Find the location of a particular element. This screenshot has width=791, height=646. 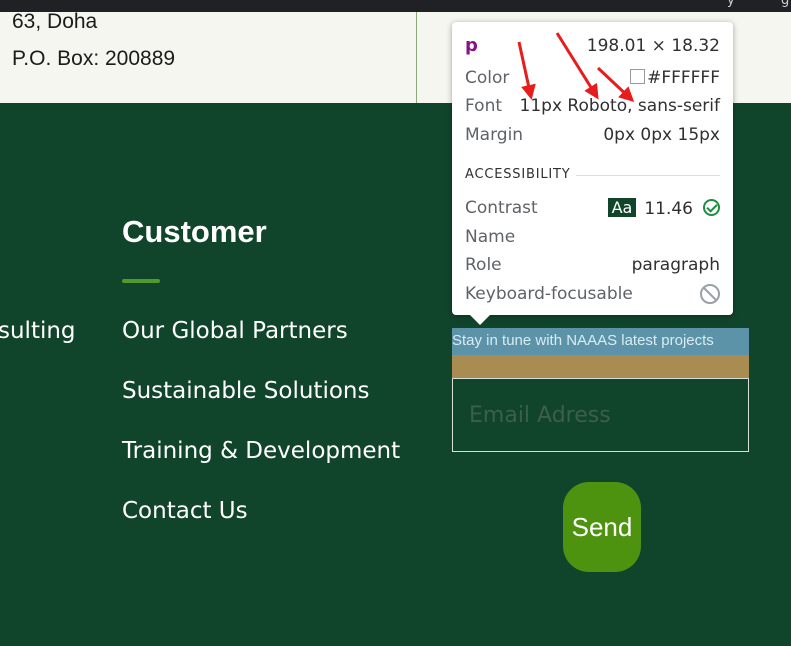

address-line-2: P.O. Box: 200889 is located at coordinates (94, 58).